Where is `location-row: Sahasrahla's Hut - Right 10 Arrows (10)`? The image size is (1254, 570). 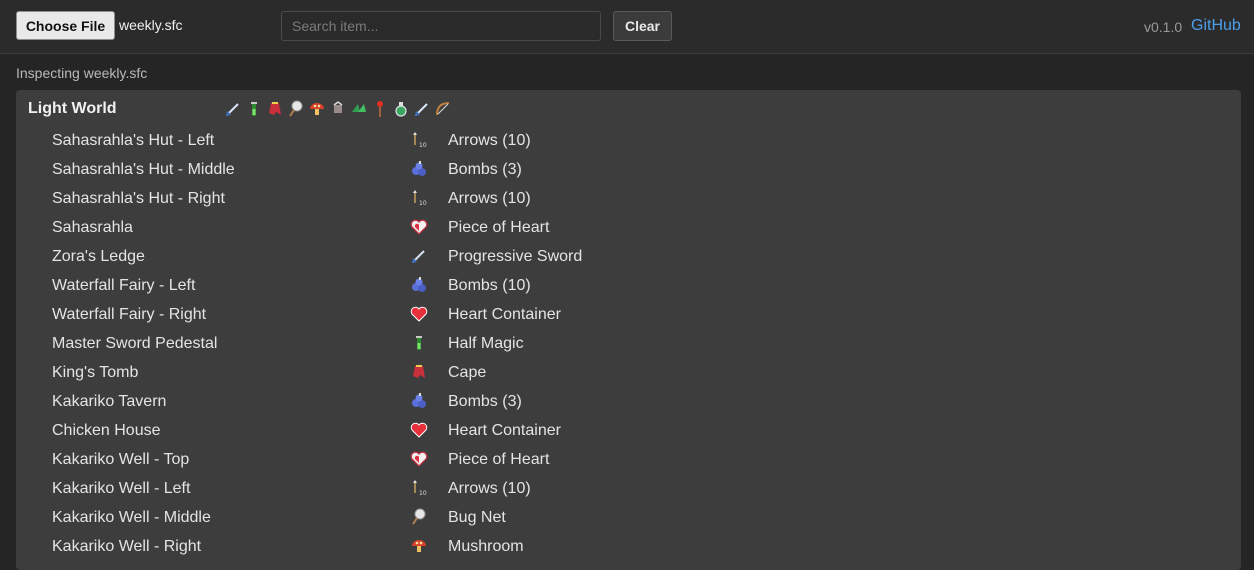
location-row: Sahasrahla's Hut - Right 10 Arrows (10) is located at coordinates (628, 200).